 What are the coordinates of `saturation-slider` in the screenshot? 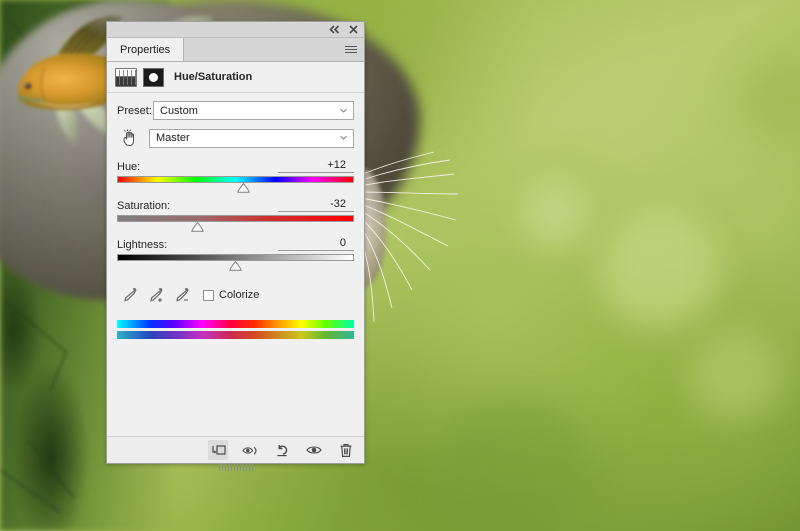 It's located at (235, 224).